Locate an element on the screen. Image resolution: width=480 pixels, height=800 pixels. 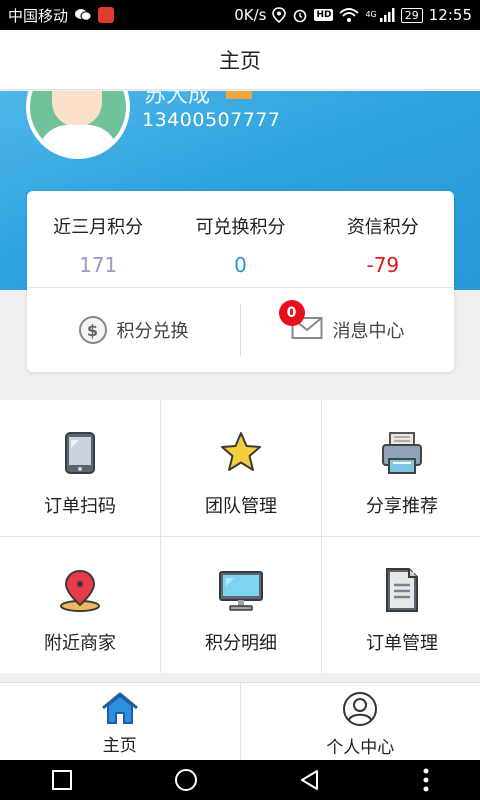
grid-item-order-management: 订单管理 is located at coordinates (401, 605).